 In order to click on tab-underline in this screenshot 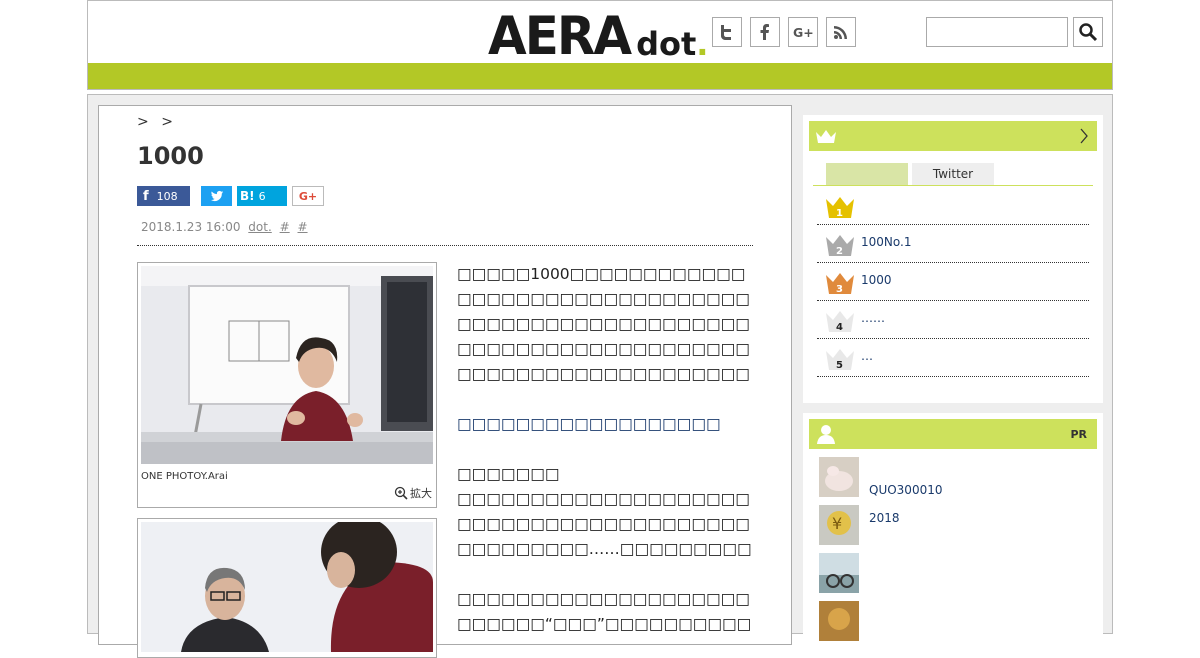, I will do `click(953, 185)`.